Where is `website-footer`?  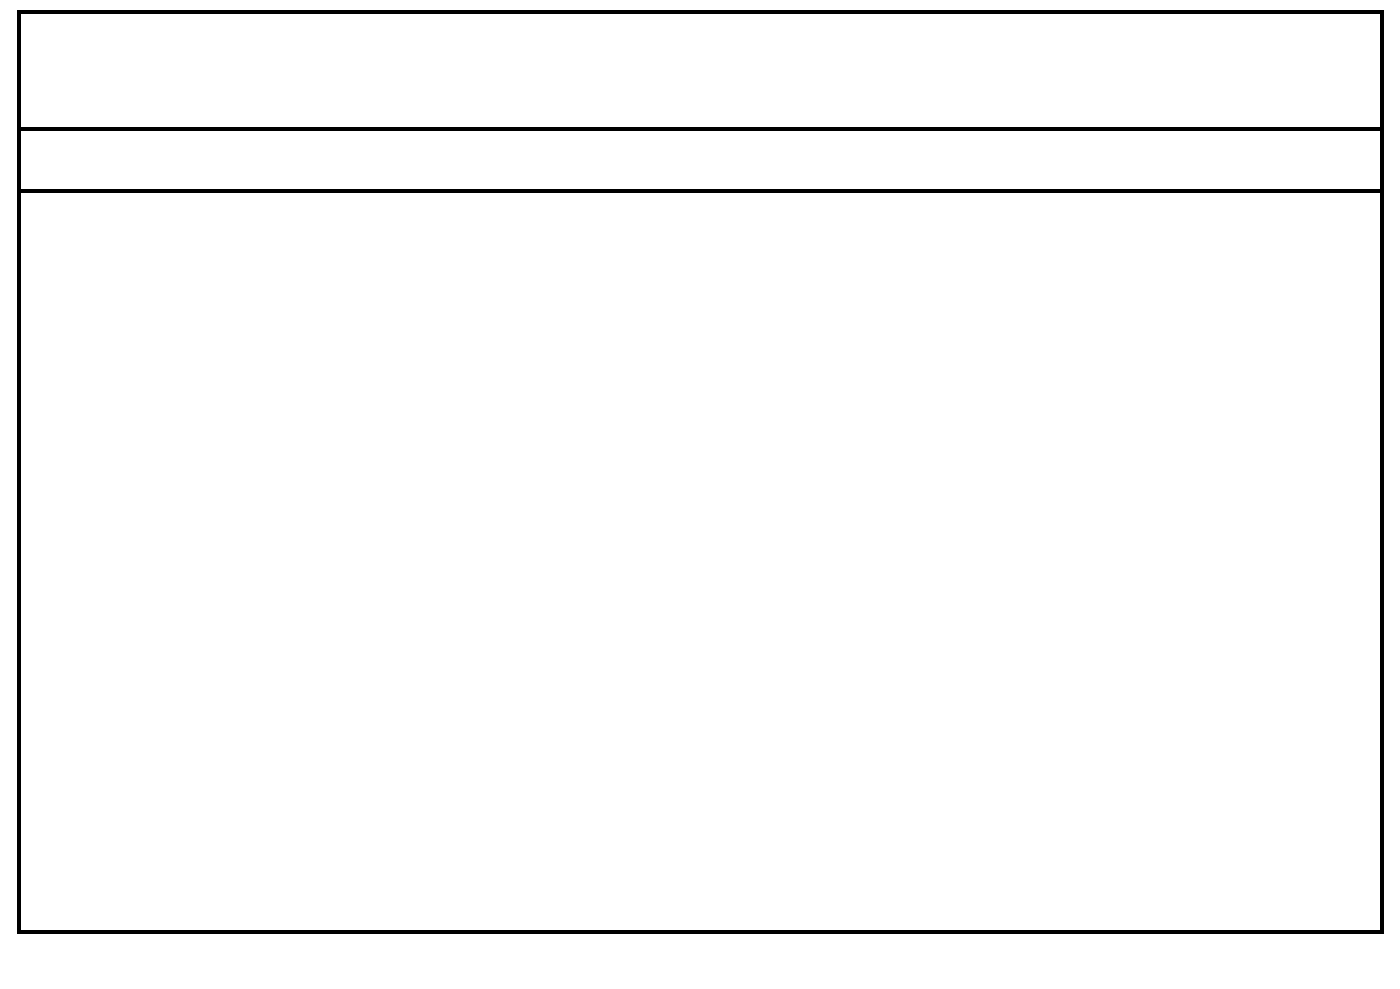
website-footer is located at coordinates (700, 955).